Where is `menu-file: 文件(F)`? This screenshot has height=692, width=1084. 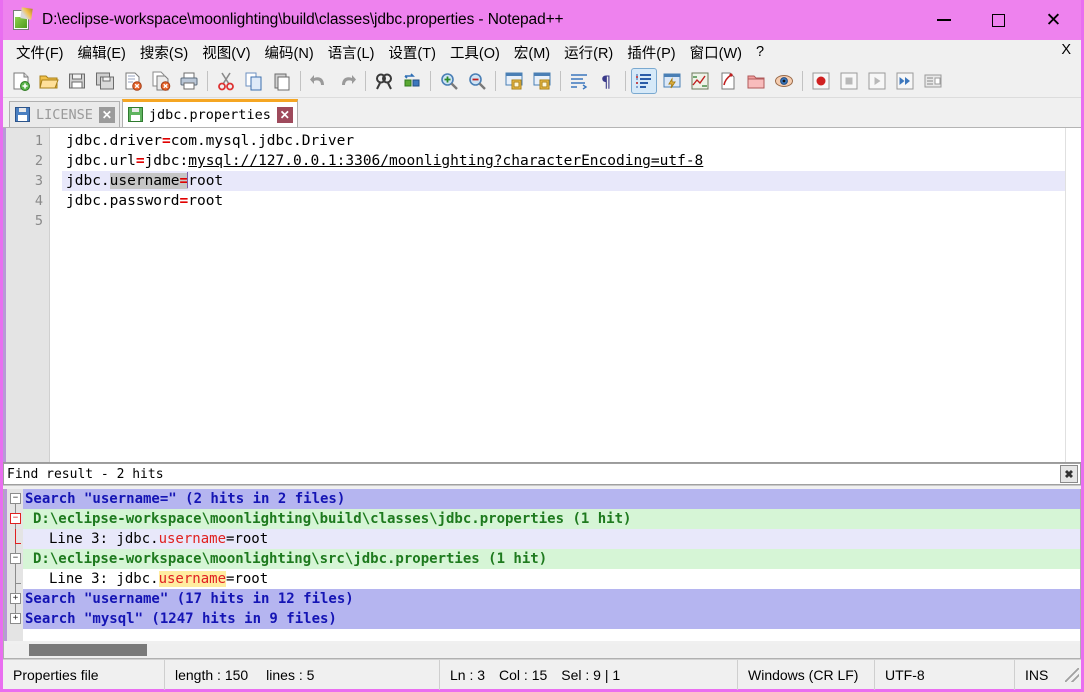 menu-file: 文件(F) is located at coordinates (40, 52).